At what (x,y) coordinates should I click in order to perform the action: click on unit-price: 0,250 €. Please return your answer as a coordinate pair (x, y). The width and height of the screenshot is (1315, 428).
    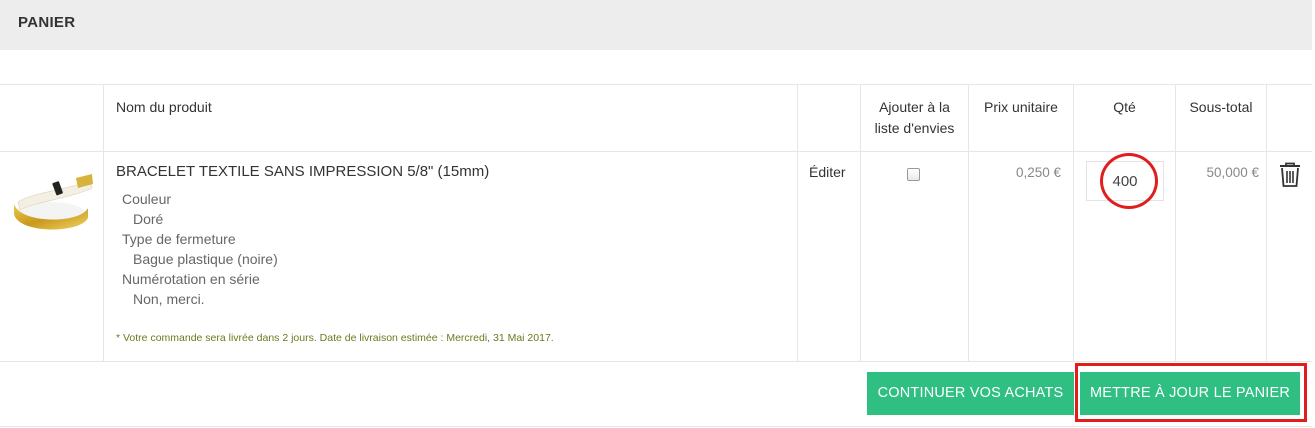
    Looking at the image, I should click on (1038, 172).